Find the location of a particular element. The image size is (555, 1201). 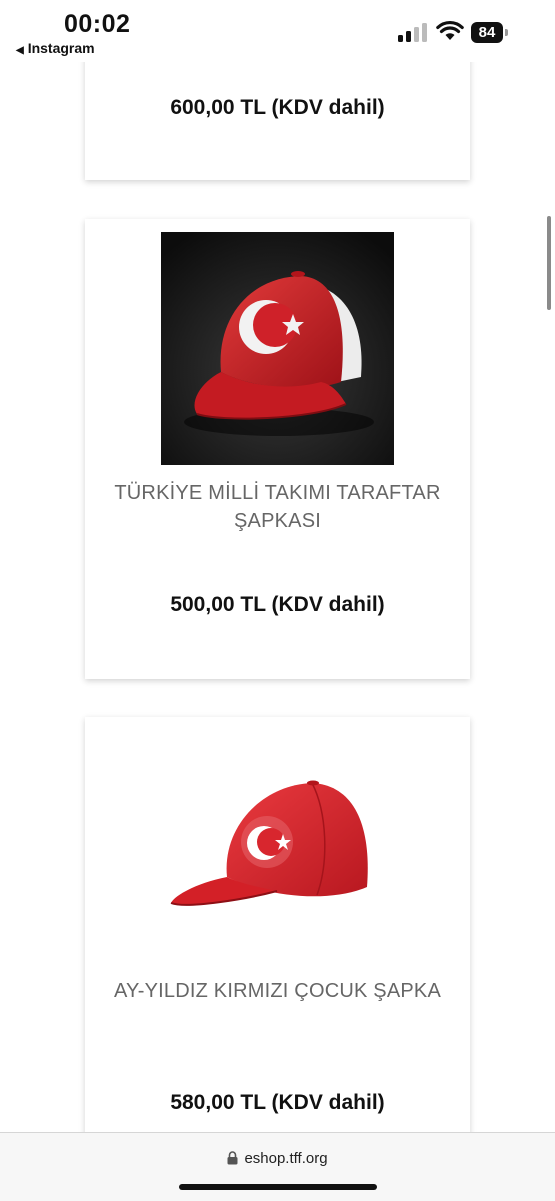

product-name-line2: ŞAPKASI is located at coordinates (277, 521).